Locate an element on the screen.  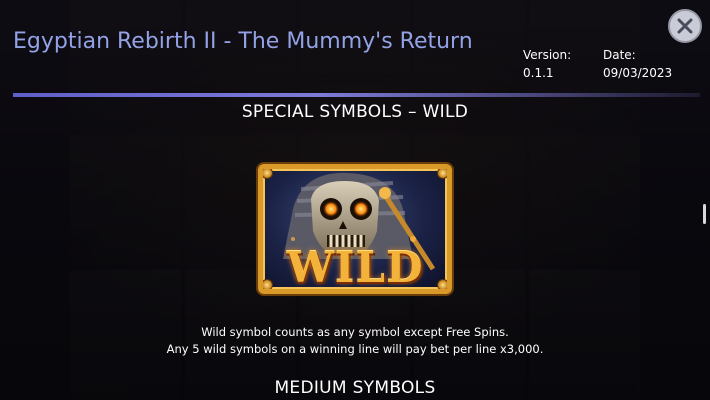
close-icon is located at coordinates (685, 26).